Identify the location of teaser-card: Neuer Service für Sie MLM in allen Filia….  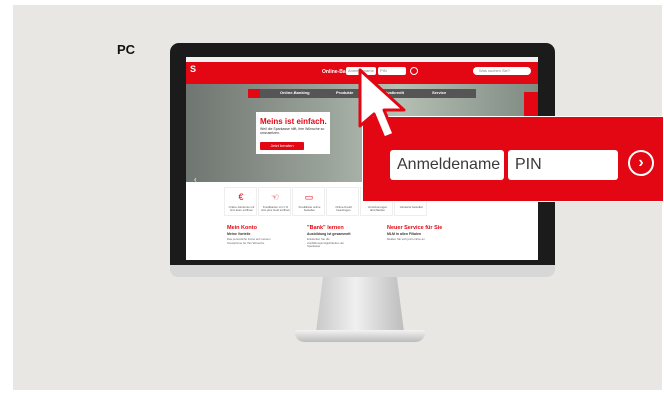
(422, 241).